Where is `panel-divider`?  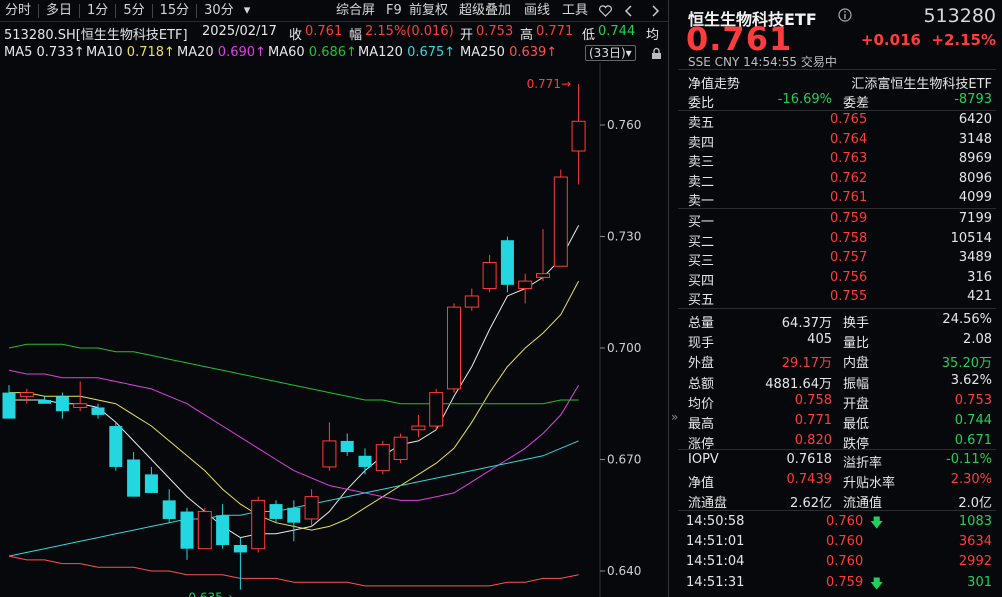
panel-divider is located at coordinates (668, 298).